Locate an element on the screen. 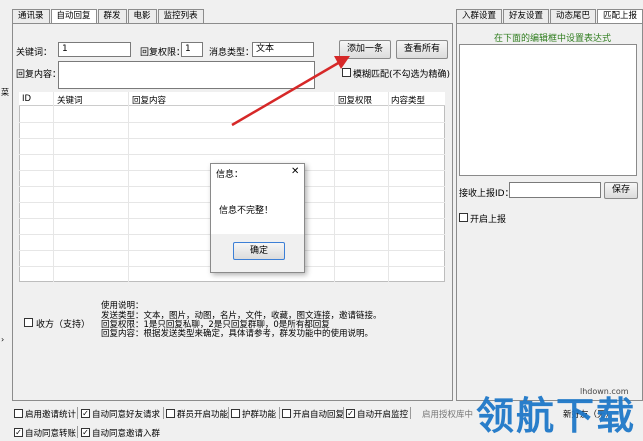 The image size is (643, 441). reply-table-header: ID 关键词 回复内容 回复权限 内容类型 is located at coordinates (232, 99).